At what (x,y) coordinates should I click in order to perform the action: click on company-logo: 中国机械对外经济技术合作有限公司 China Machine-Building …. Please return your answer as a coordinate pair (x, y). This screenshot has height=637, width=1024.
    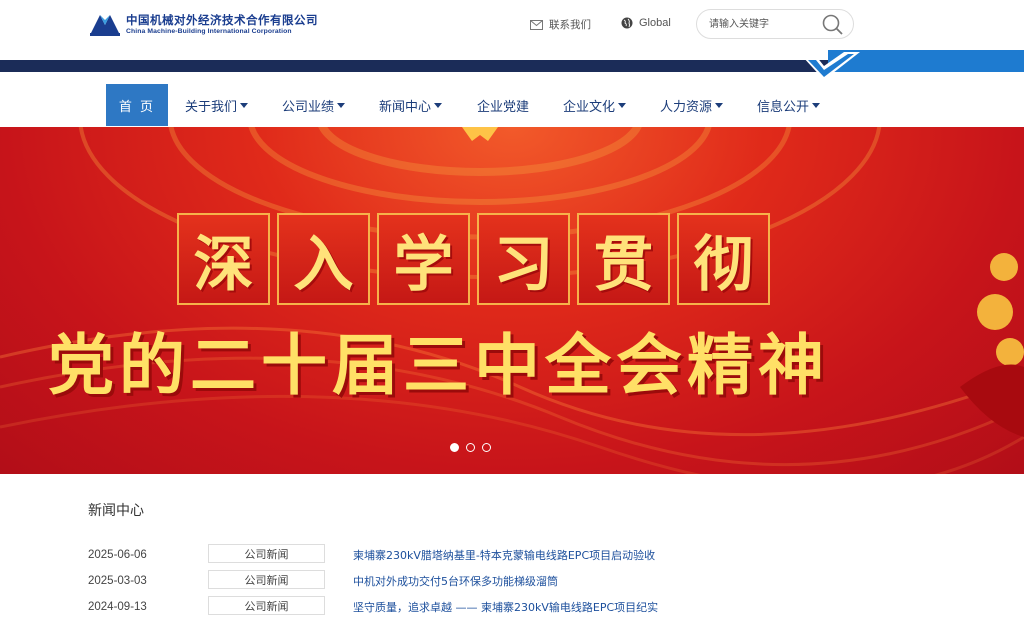
    Looking at the image, I should click on (203, 24).